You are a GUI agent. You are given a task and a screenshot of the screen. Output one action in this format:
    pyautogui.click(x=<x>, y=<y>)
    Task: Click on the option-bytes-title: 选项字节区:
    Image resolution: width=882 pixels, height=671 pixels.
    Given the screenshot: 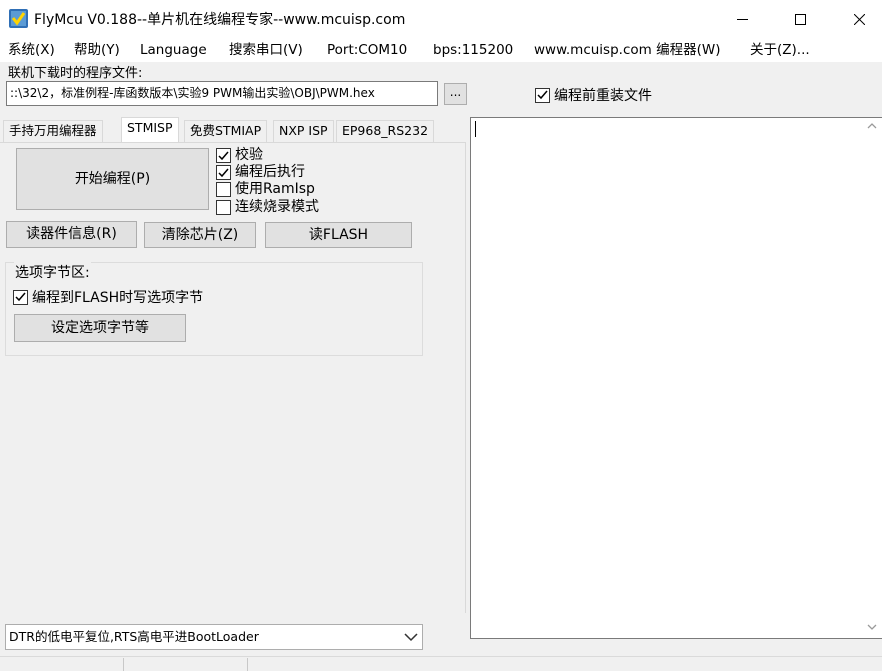 What is the action you would take?
    pyautogui.click(x=52, y=272)
    